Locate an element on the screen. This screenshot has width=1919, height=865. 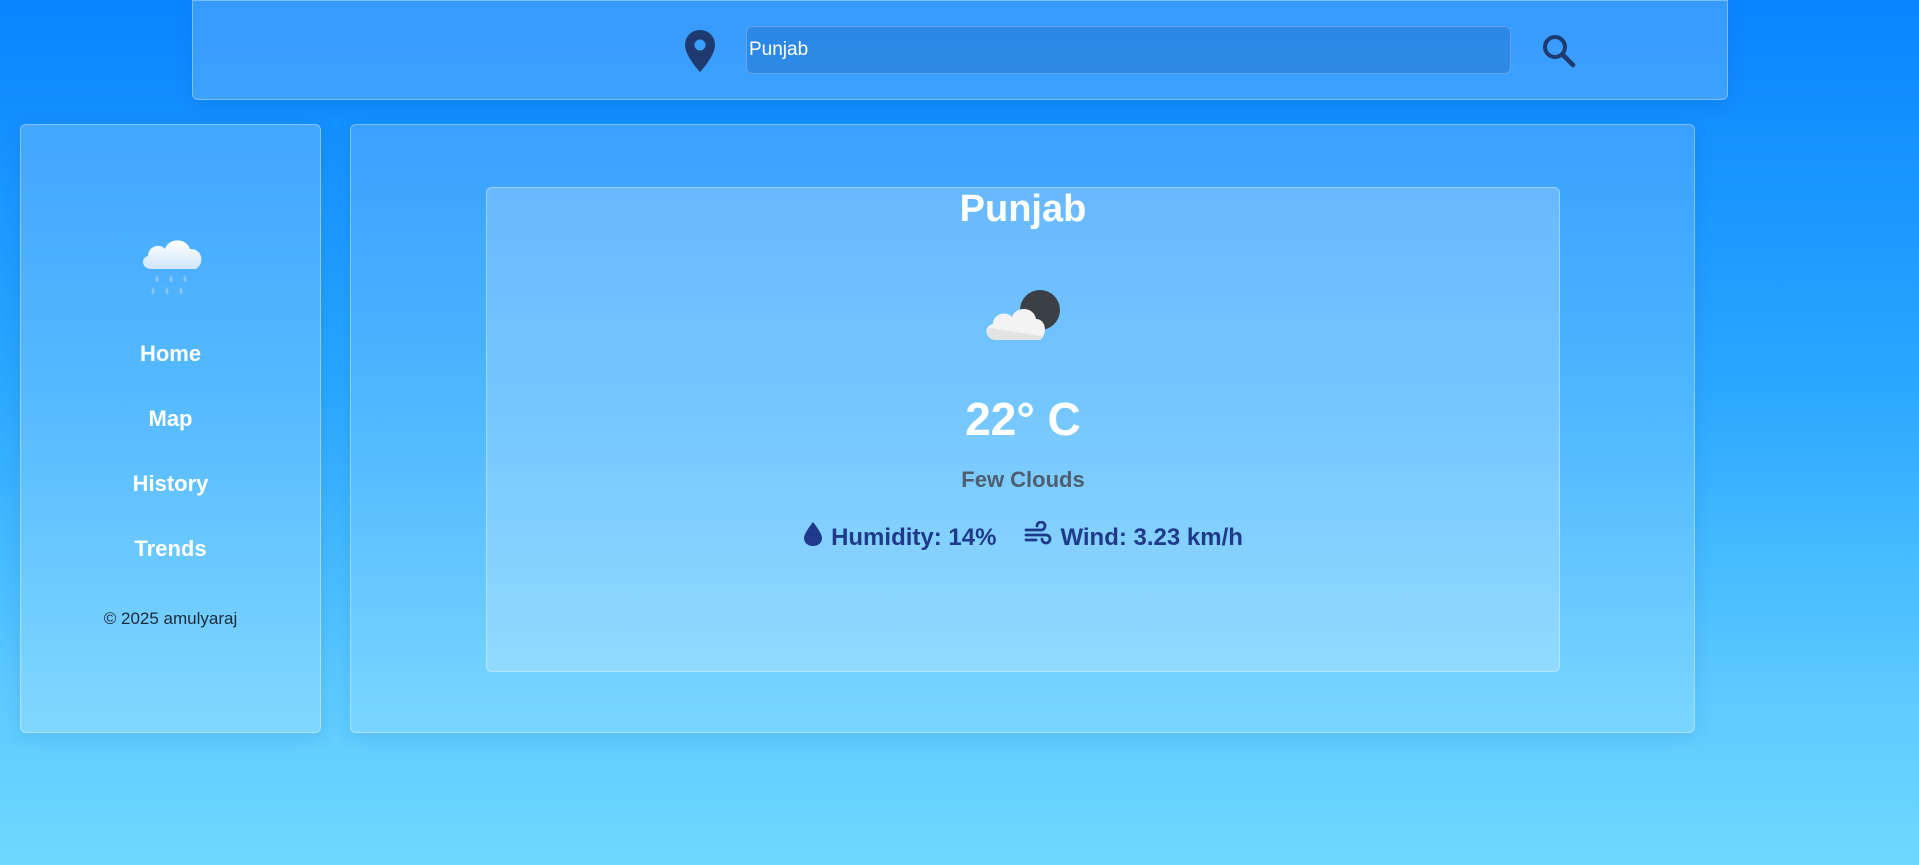
city-name: Punjab is located at coordinates (1023, 209).